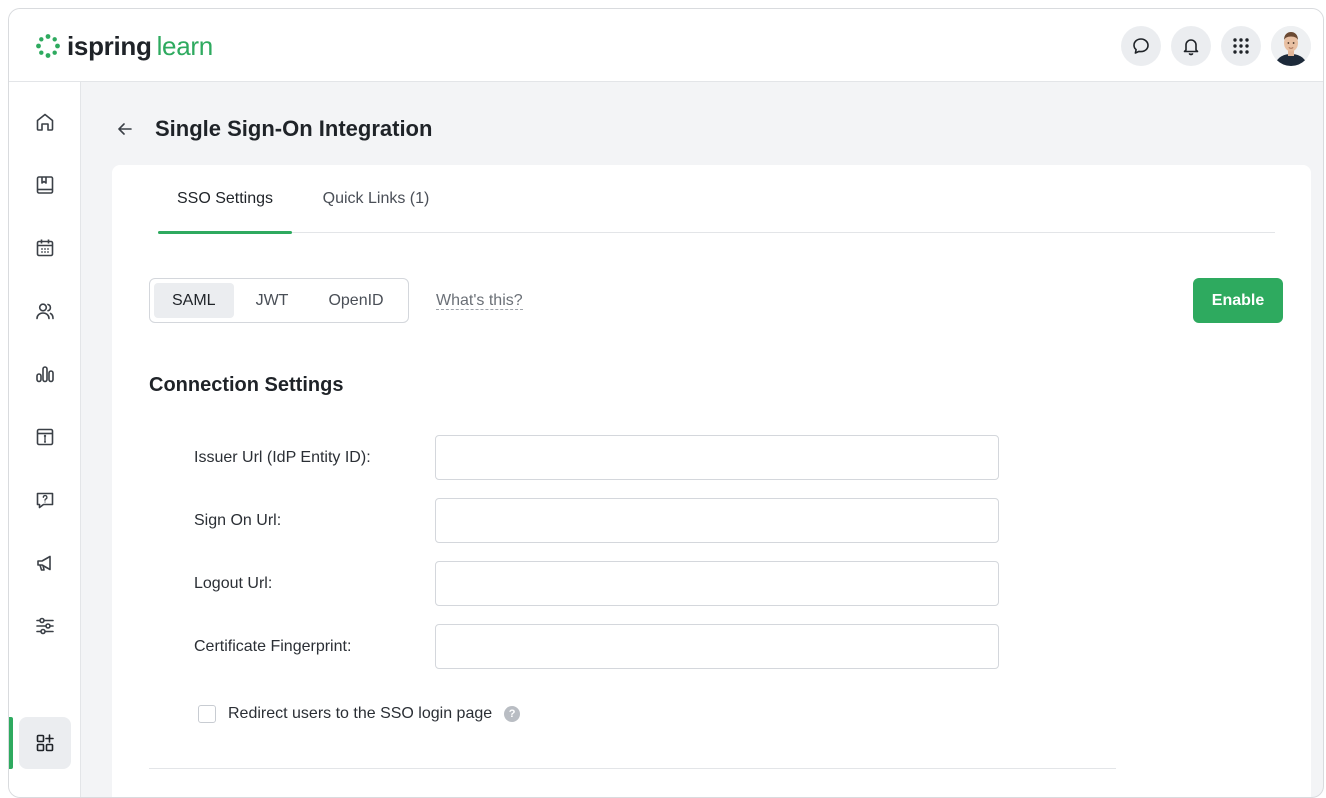 Image resolution: width=1326 pixels, height=798 pixels. I want to click on sidebar-item-announcements, so click(45, 563).